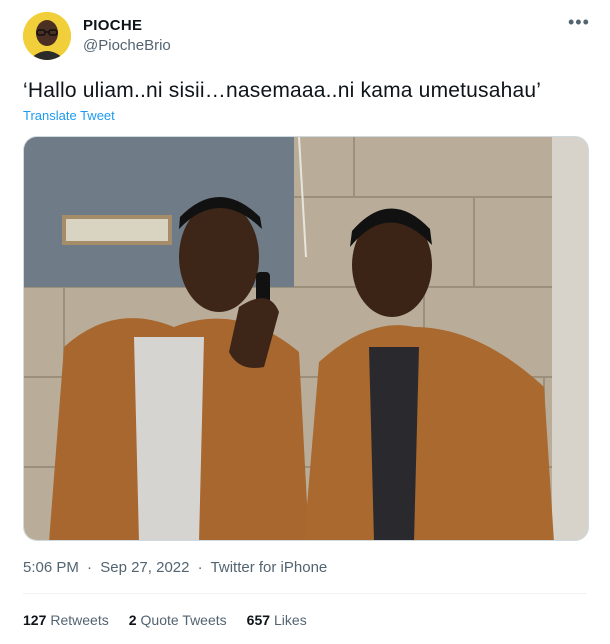 The width and height of the screenshot is (610, 644). I want to click on retweets-count: 127, so click(35, 620).